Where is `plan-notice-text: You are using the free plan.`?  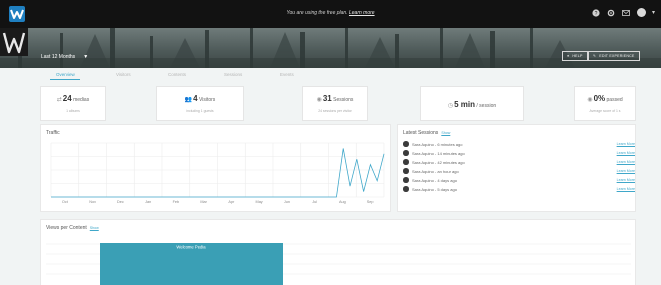
plan-notice-text: You are using the free plan. is located at coordinates (317, 13).